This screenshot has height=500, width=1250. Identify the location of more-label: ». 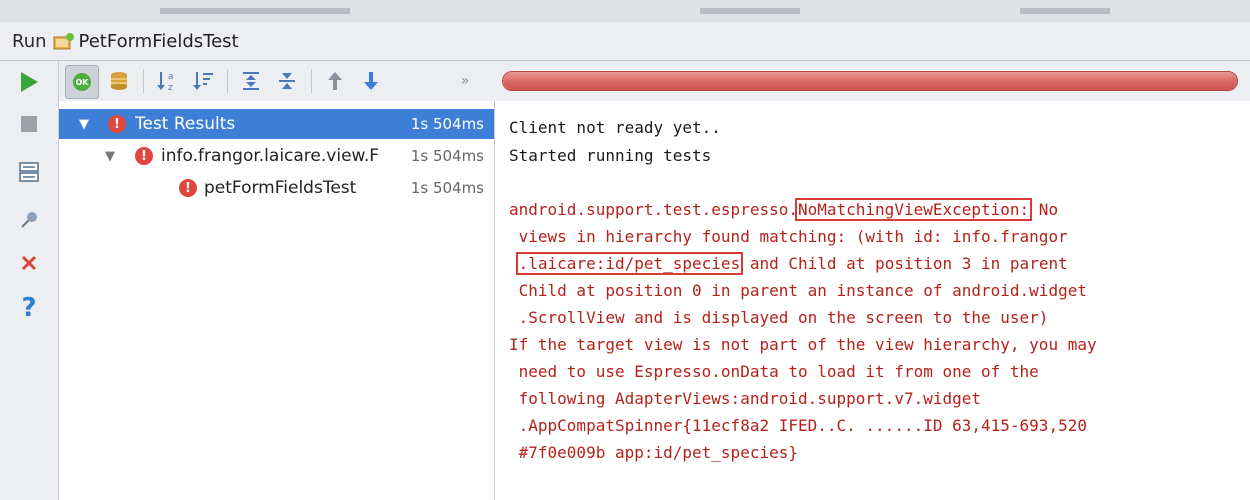
(465, 81).